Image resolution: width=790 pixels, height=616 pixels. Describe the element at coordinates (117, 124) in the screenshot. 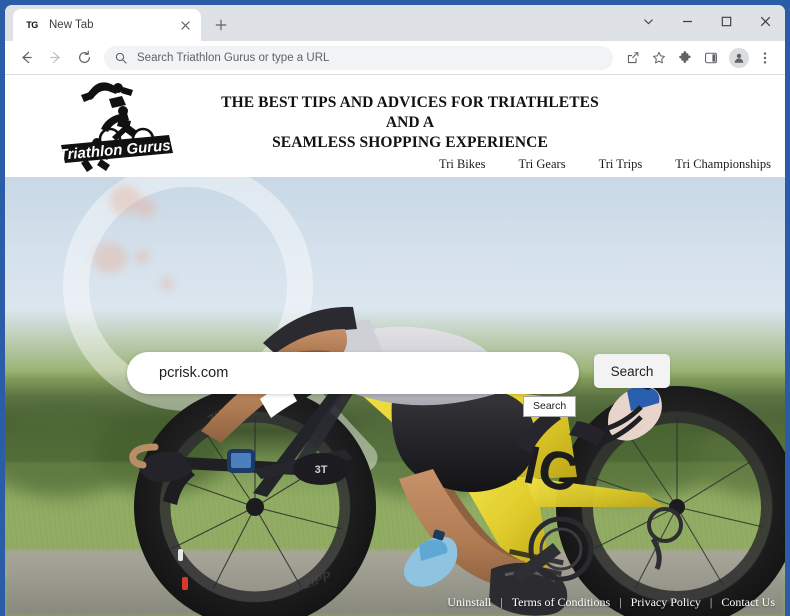

I see `site-logo: Triathlon Gurus` at that location.